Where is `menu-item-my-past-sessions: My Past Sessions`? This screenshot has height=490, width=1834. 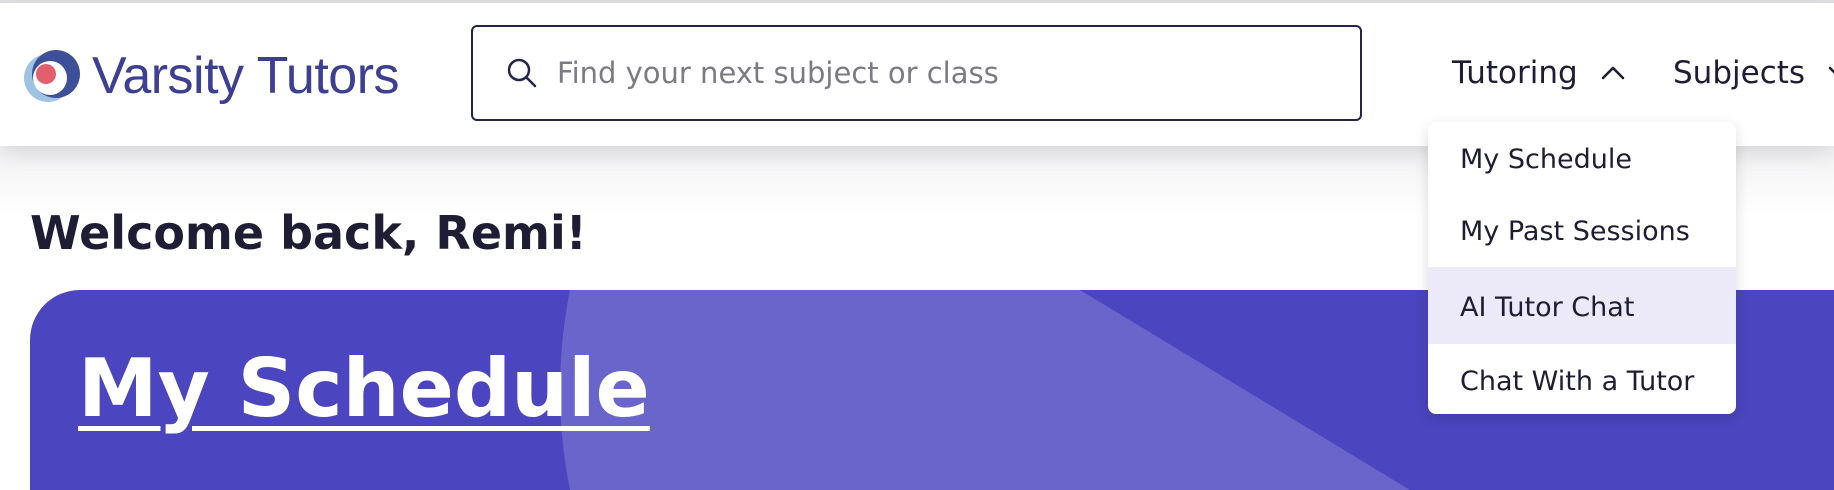 menu-item-my-past-sessions: My Past Sessions is located at coordinates (1582, 231).